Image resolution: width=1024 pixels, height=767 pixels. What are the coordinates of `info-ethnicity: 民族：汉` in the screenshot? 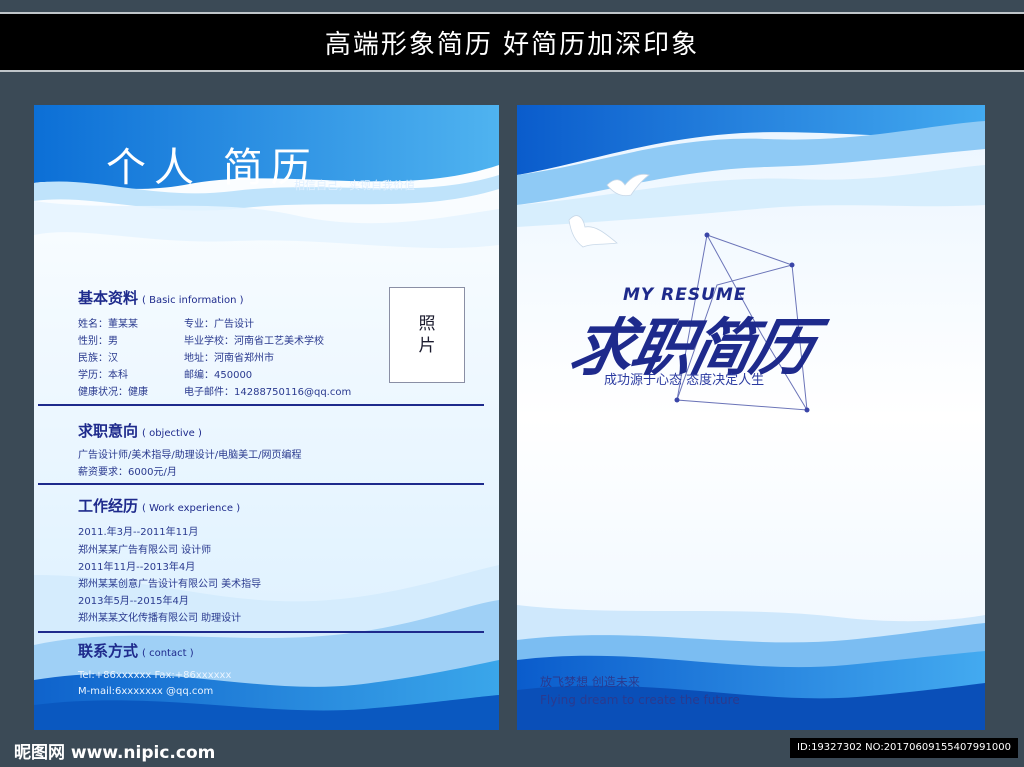 It's located at (98, 358).